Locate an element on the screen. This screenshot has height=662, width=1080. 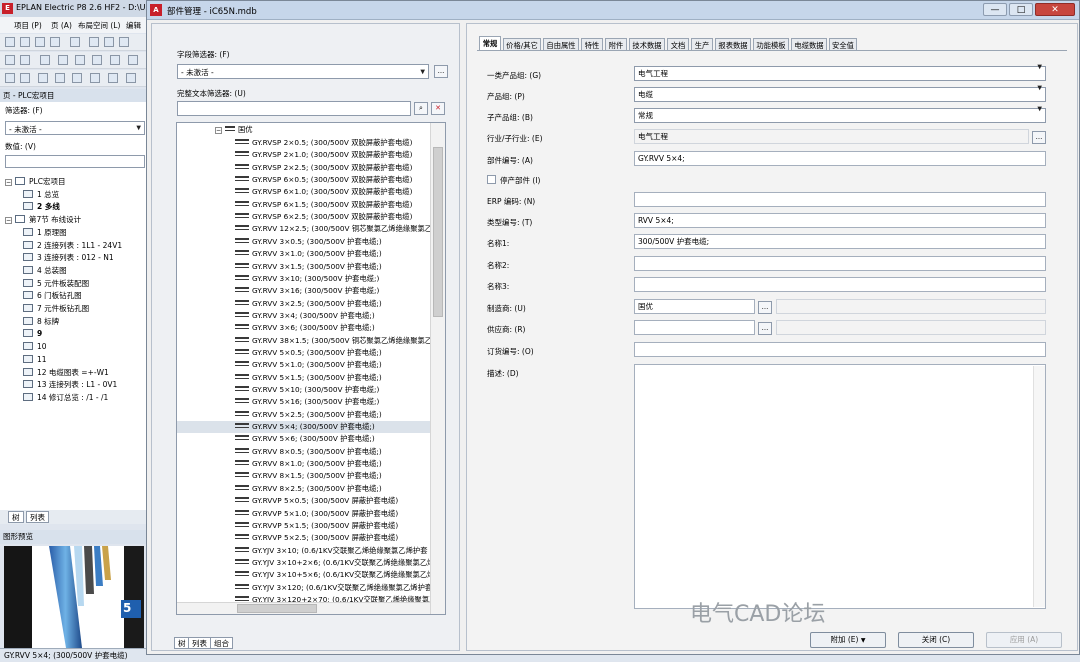
part-tree-item: GY.RVVP 5×1.5; (300/500V 屏蔽护套电缆) is located at coordinates (304, 526).